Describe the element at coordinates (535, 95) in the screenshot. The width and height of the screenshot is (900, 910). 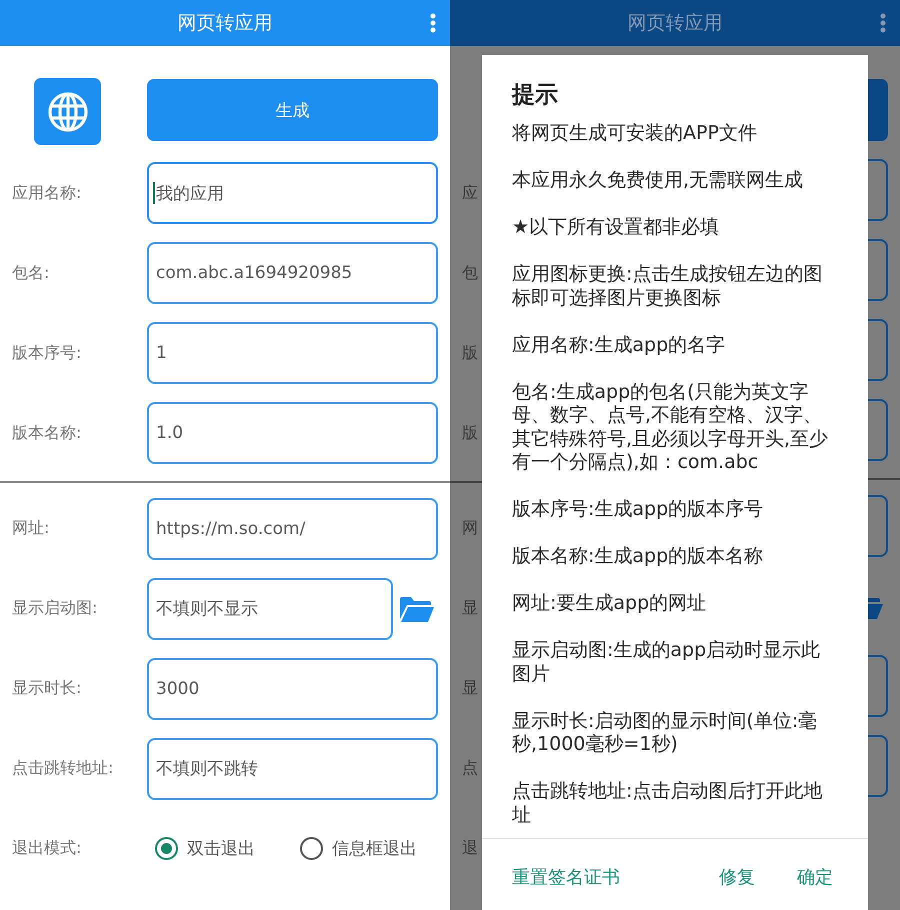
I see `dialog-title: 提示` at that location.